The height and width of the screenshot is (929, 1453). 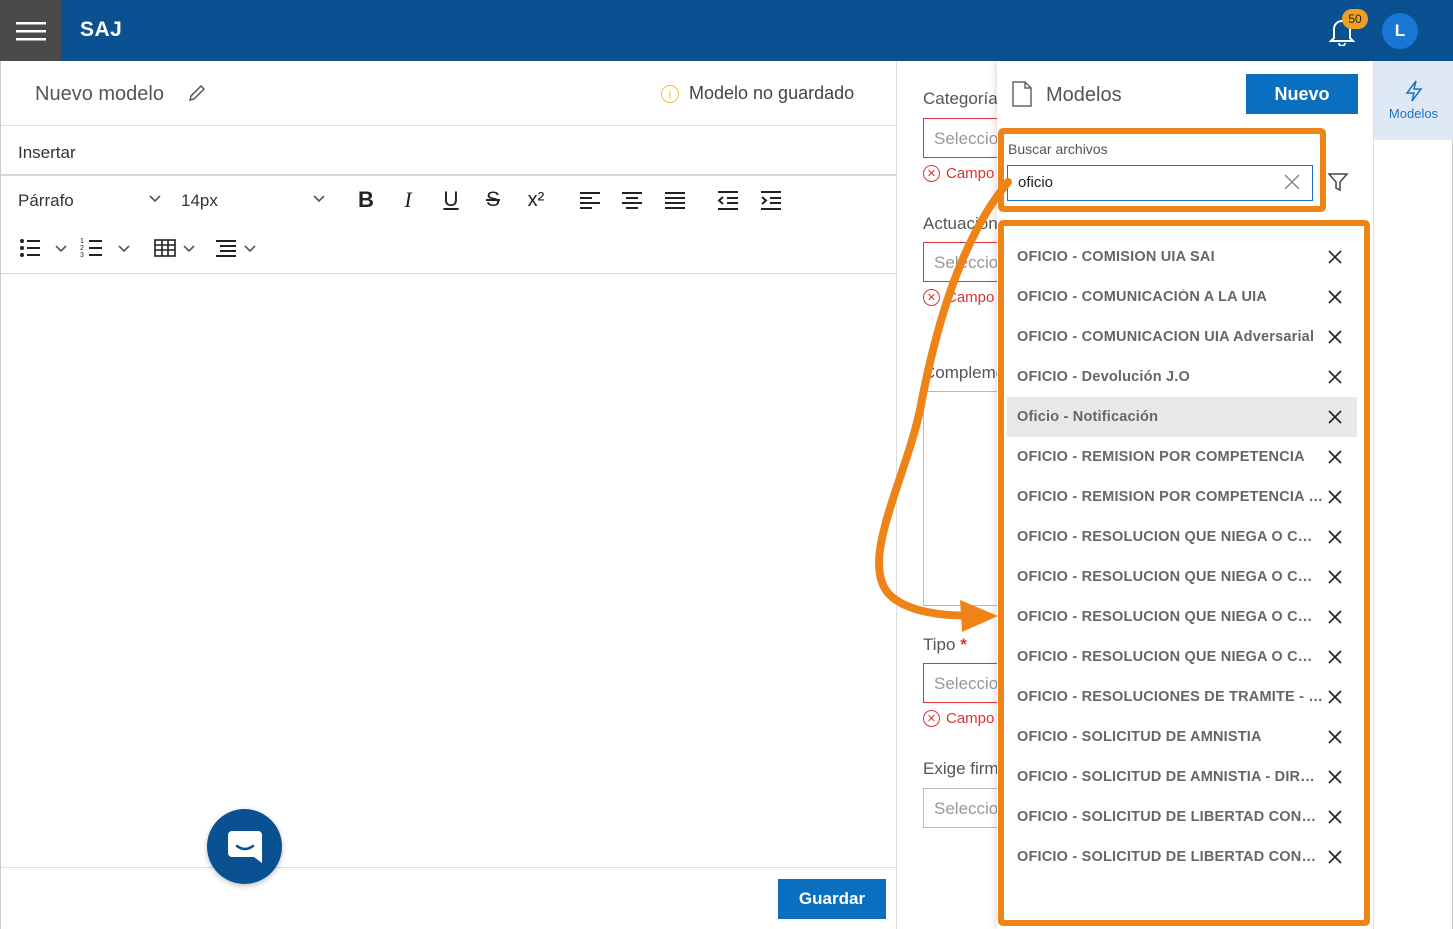 I want to click on model-list-item: OFICIO - Devolución J.O, so click(x=1182, y=377).